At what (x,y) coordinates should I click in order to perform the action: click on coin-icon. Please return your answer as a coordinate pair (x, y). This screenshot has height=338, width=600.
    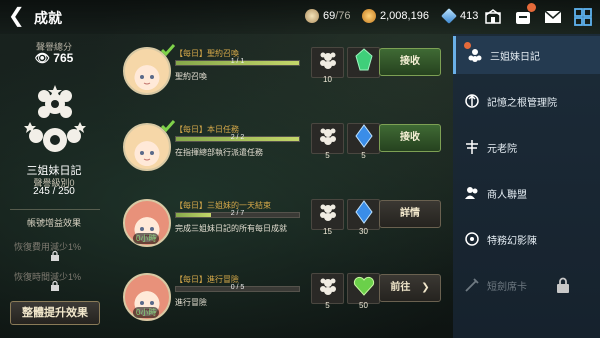
    Looking at the image, I should click on (369, 16).